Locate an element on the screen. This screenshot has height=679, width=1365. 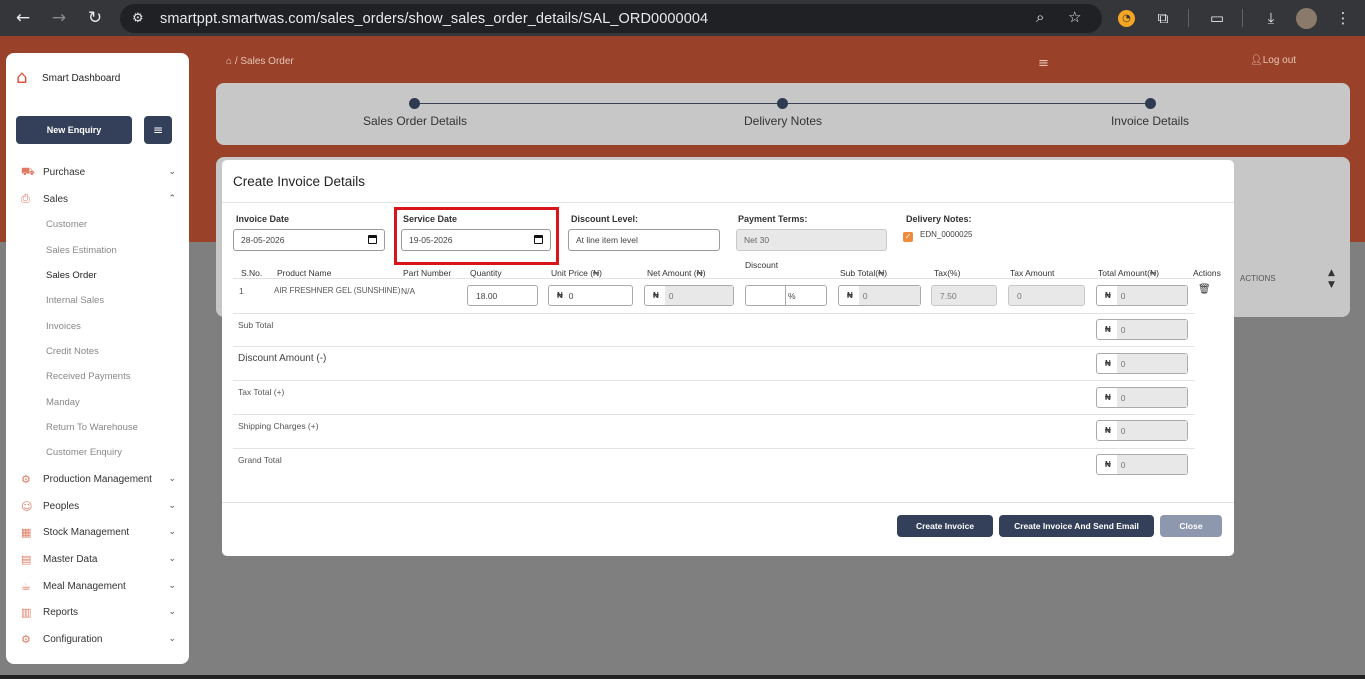
reload-icon: ↻ is located at coordinates (95, 18).